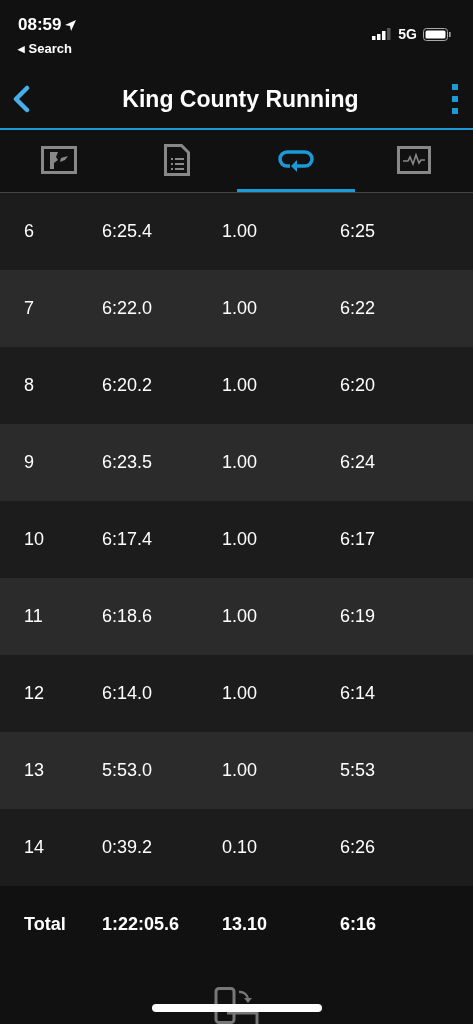 The height and width of the screenshot is (1024, 473). Describe the element at coordinates (413, 159) in the screenshot. I see `activity-chart-icon` at that location.